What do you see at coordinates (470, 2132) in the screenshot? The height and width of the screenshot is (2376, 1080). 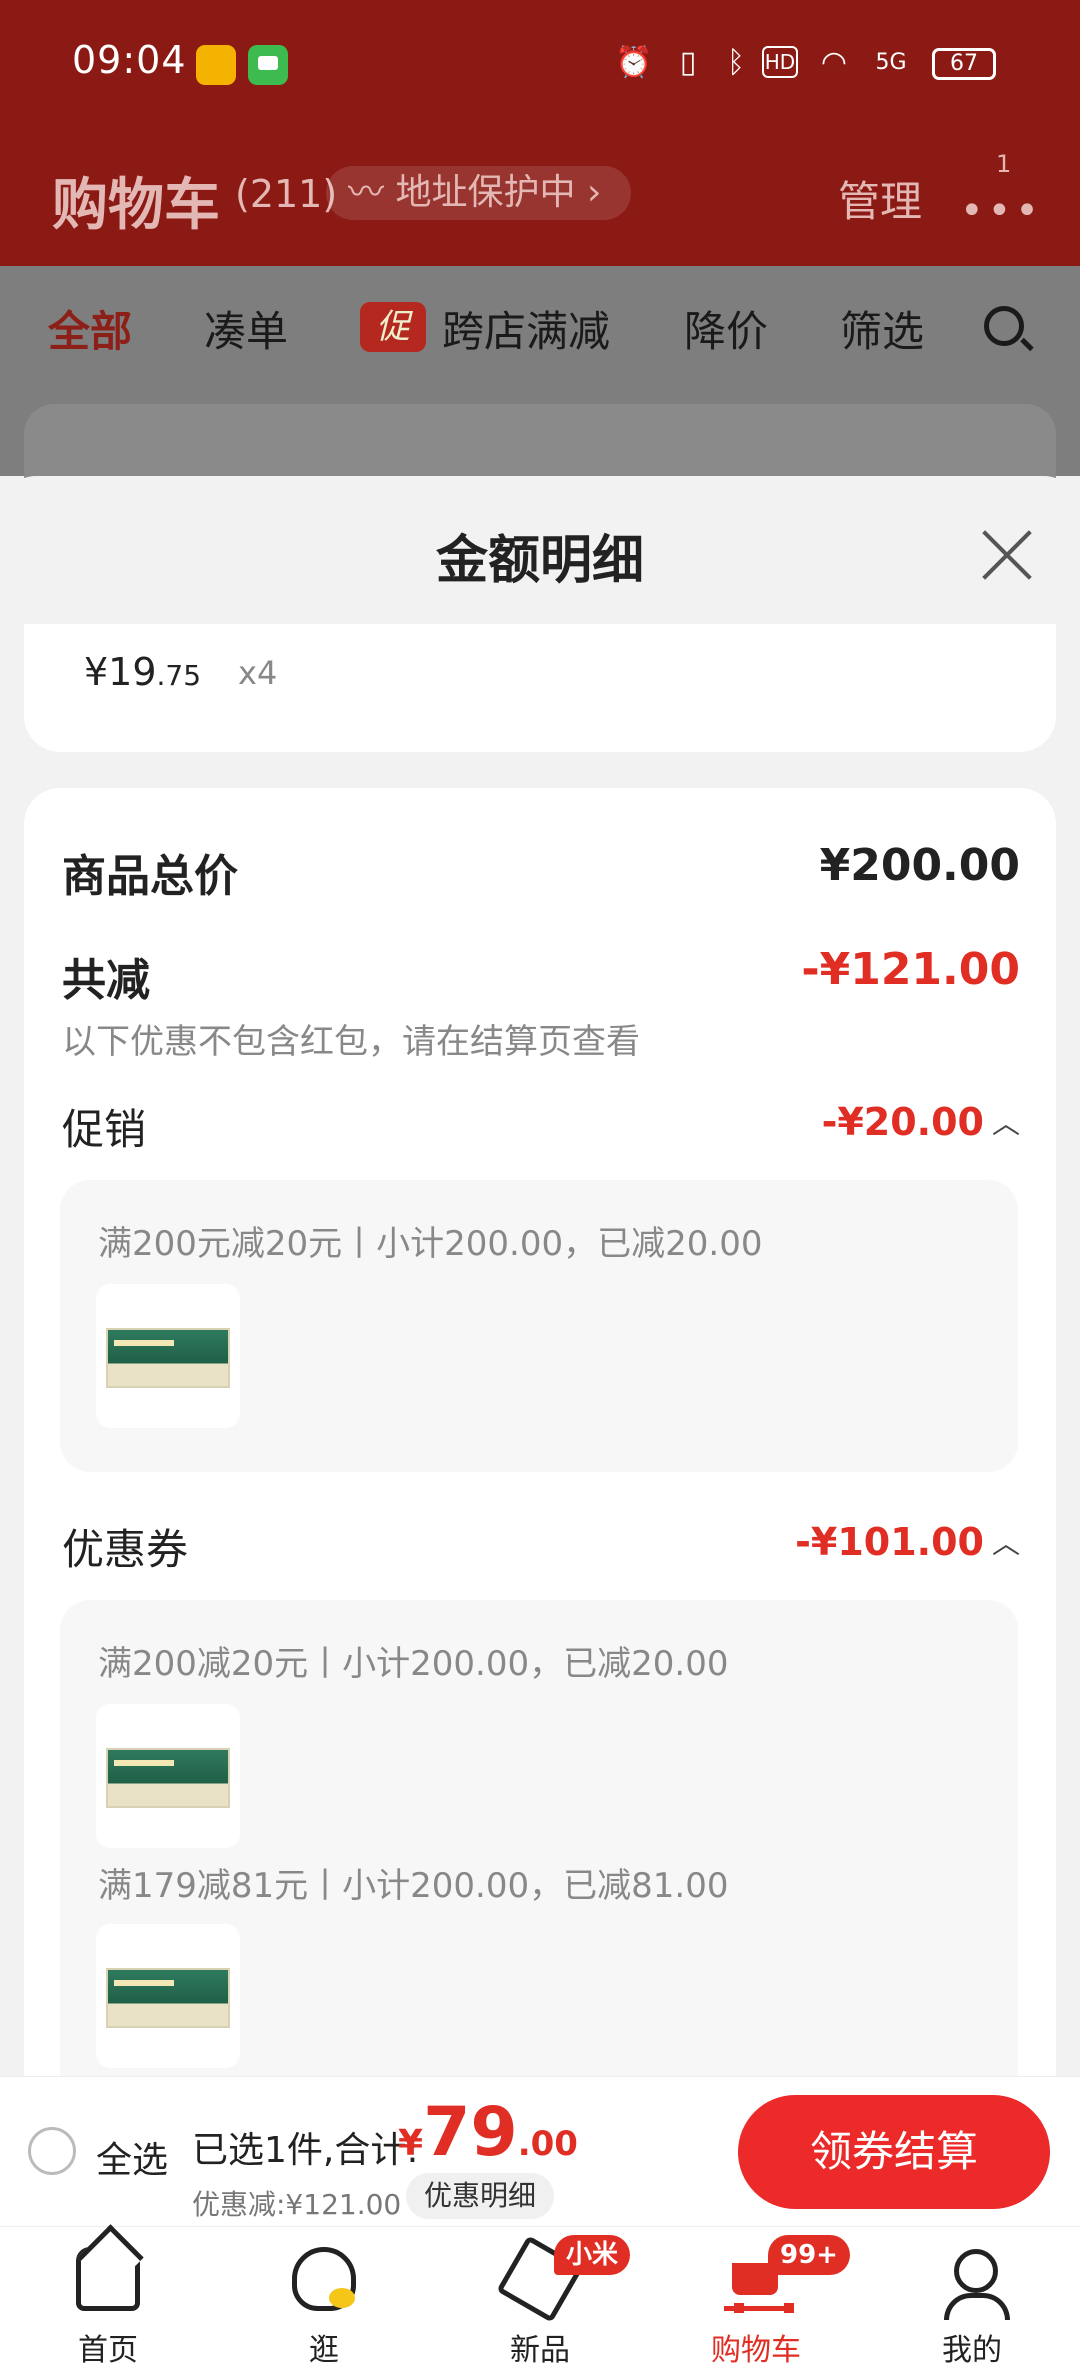 I see `total-integer: 79` at bounding box center [470, 2132].